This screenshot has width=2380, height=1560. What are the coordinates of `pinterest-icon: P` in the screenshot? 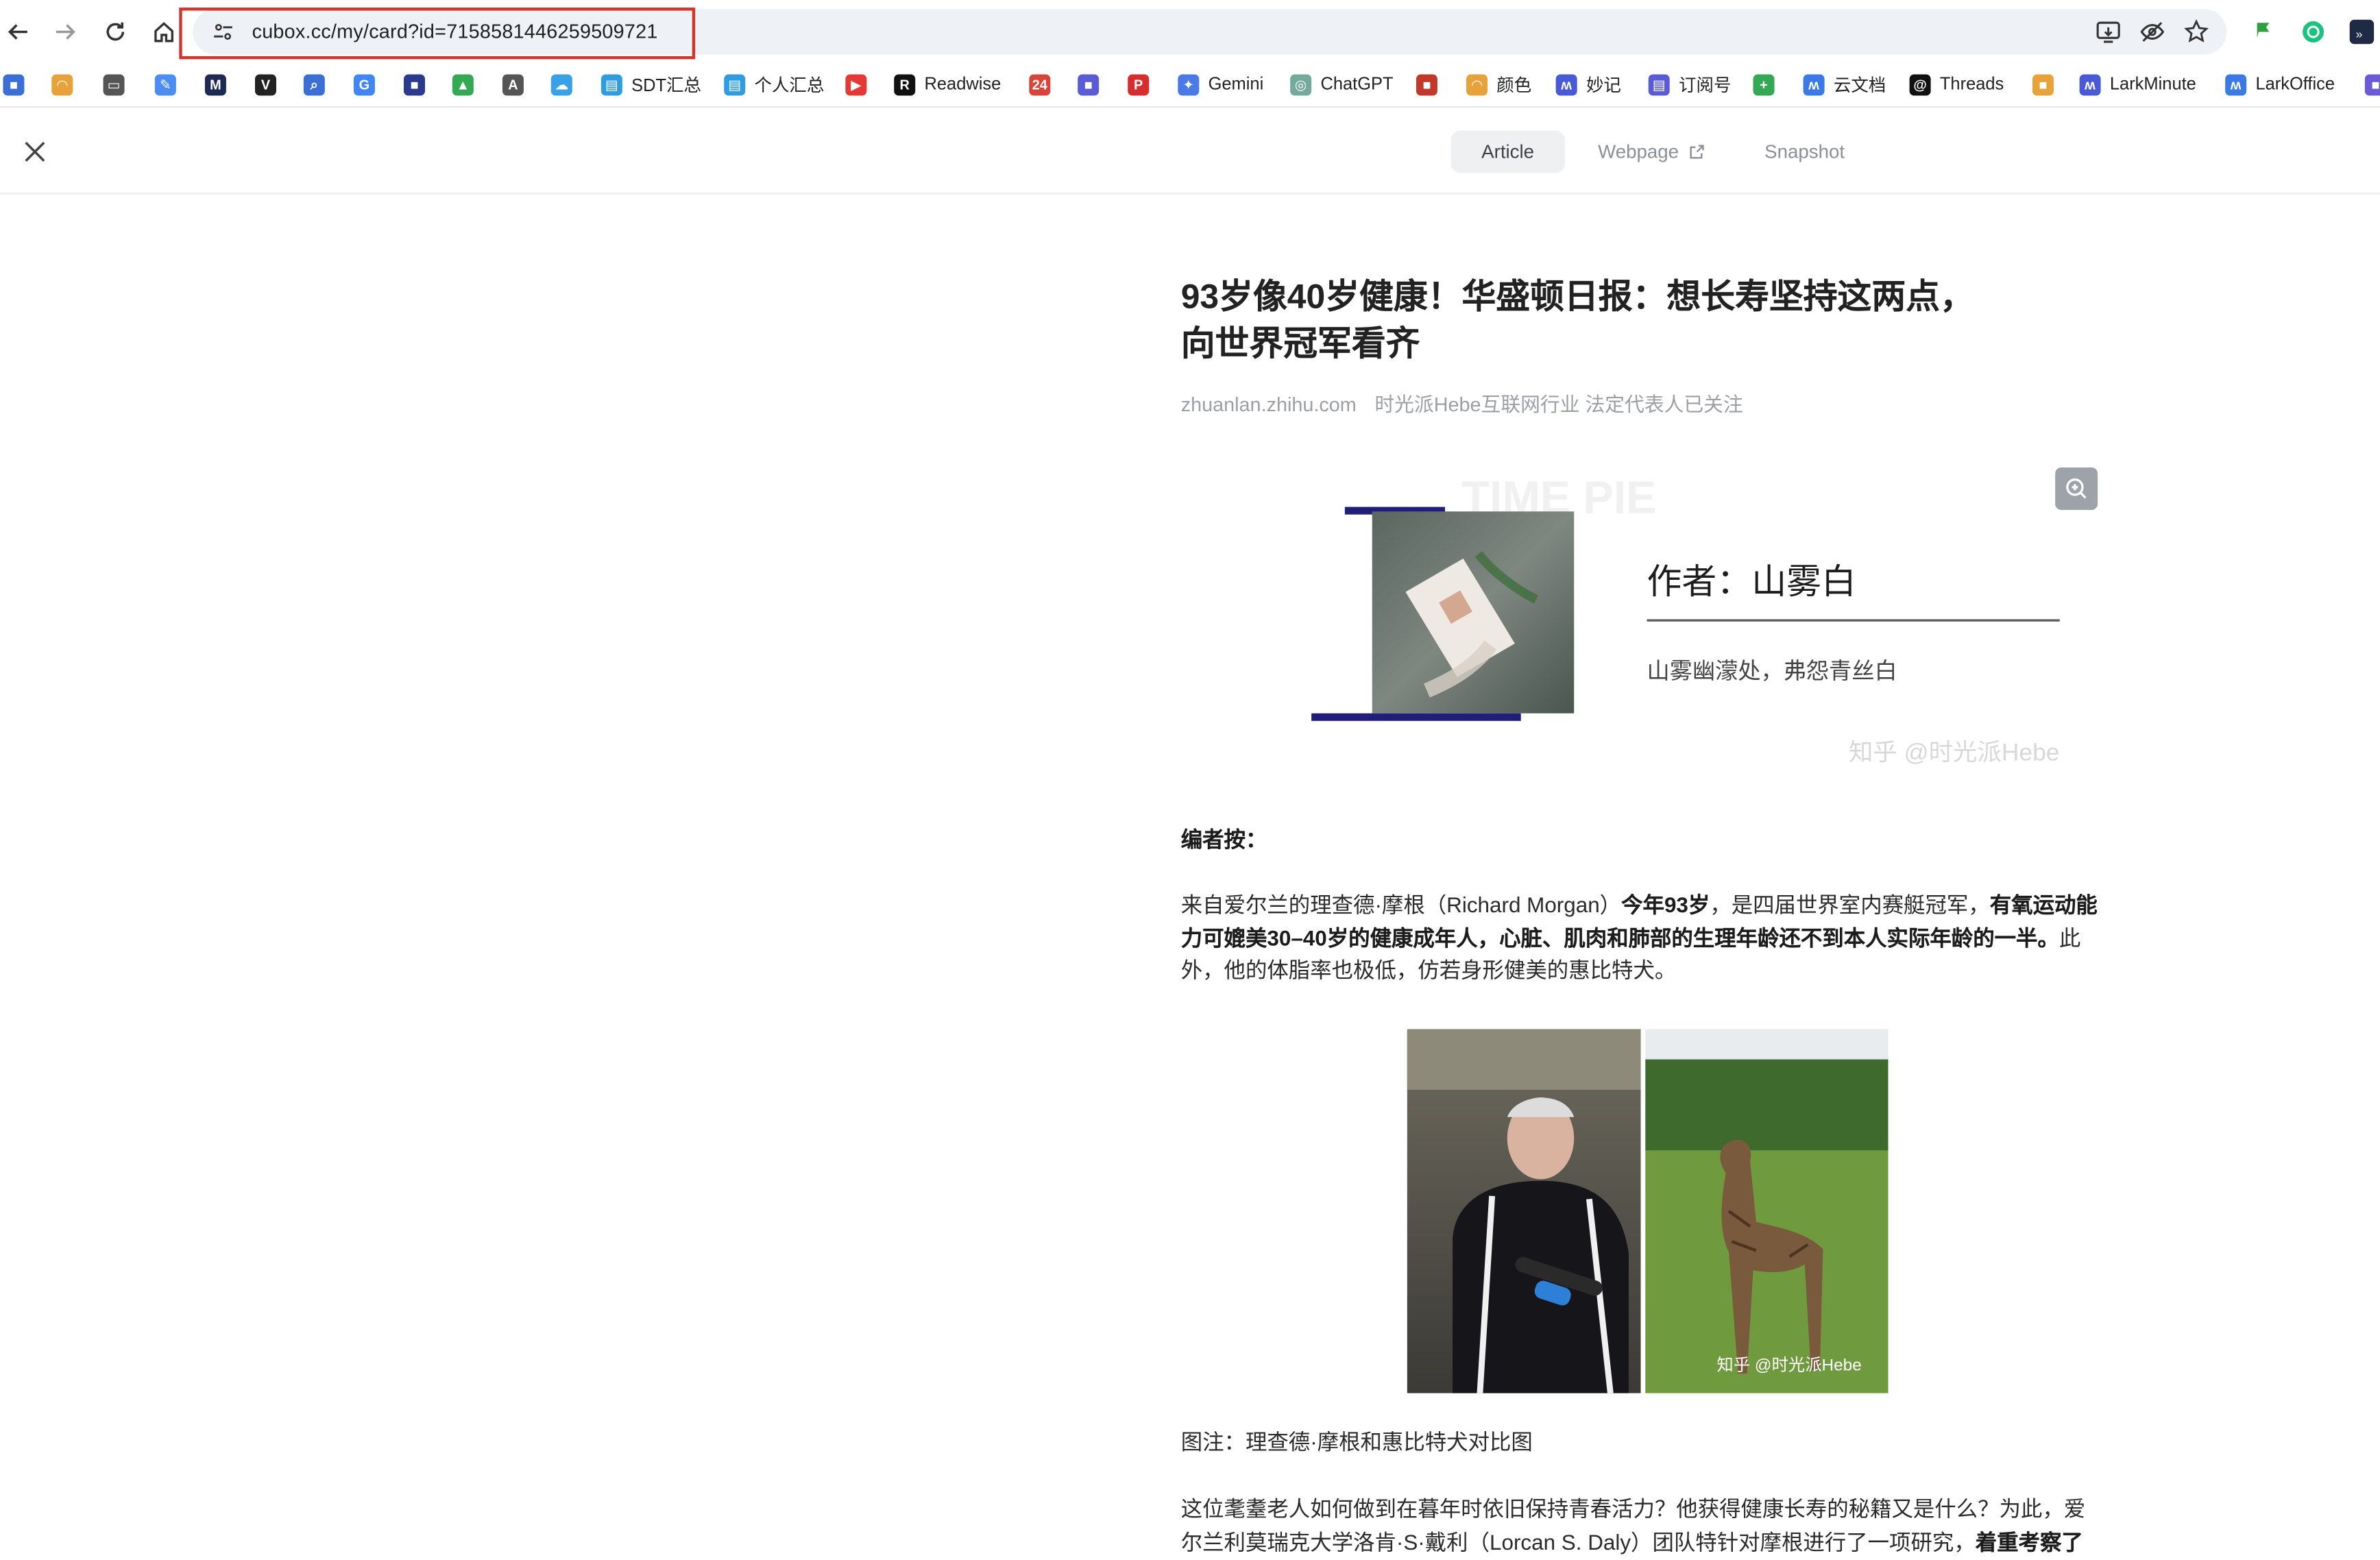 It's located at (1139, 85).